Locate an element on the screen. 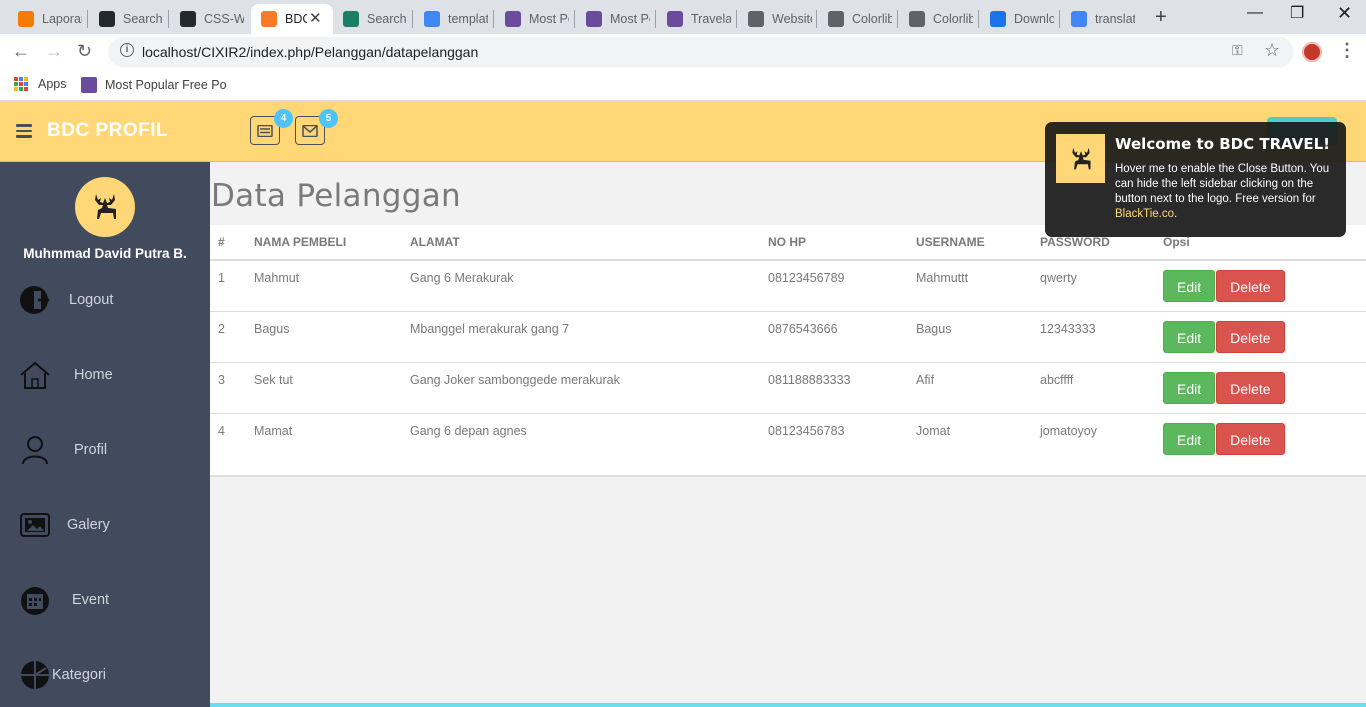 This screenshot has width=1366, height=707. page-icon is located at coordinates (756, 19).